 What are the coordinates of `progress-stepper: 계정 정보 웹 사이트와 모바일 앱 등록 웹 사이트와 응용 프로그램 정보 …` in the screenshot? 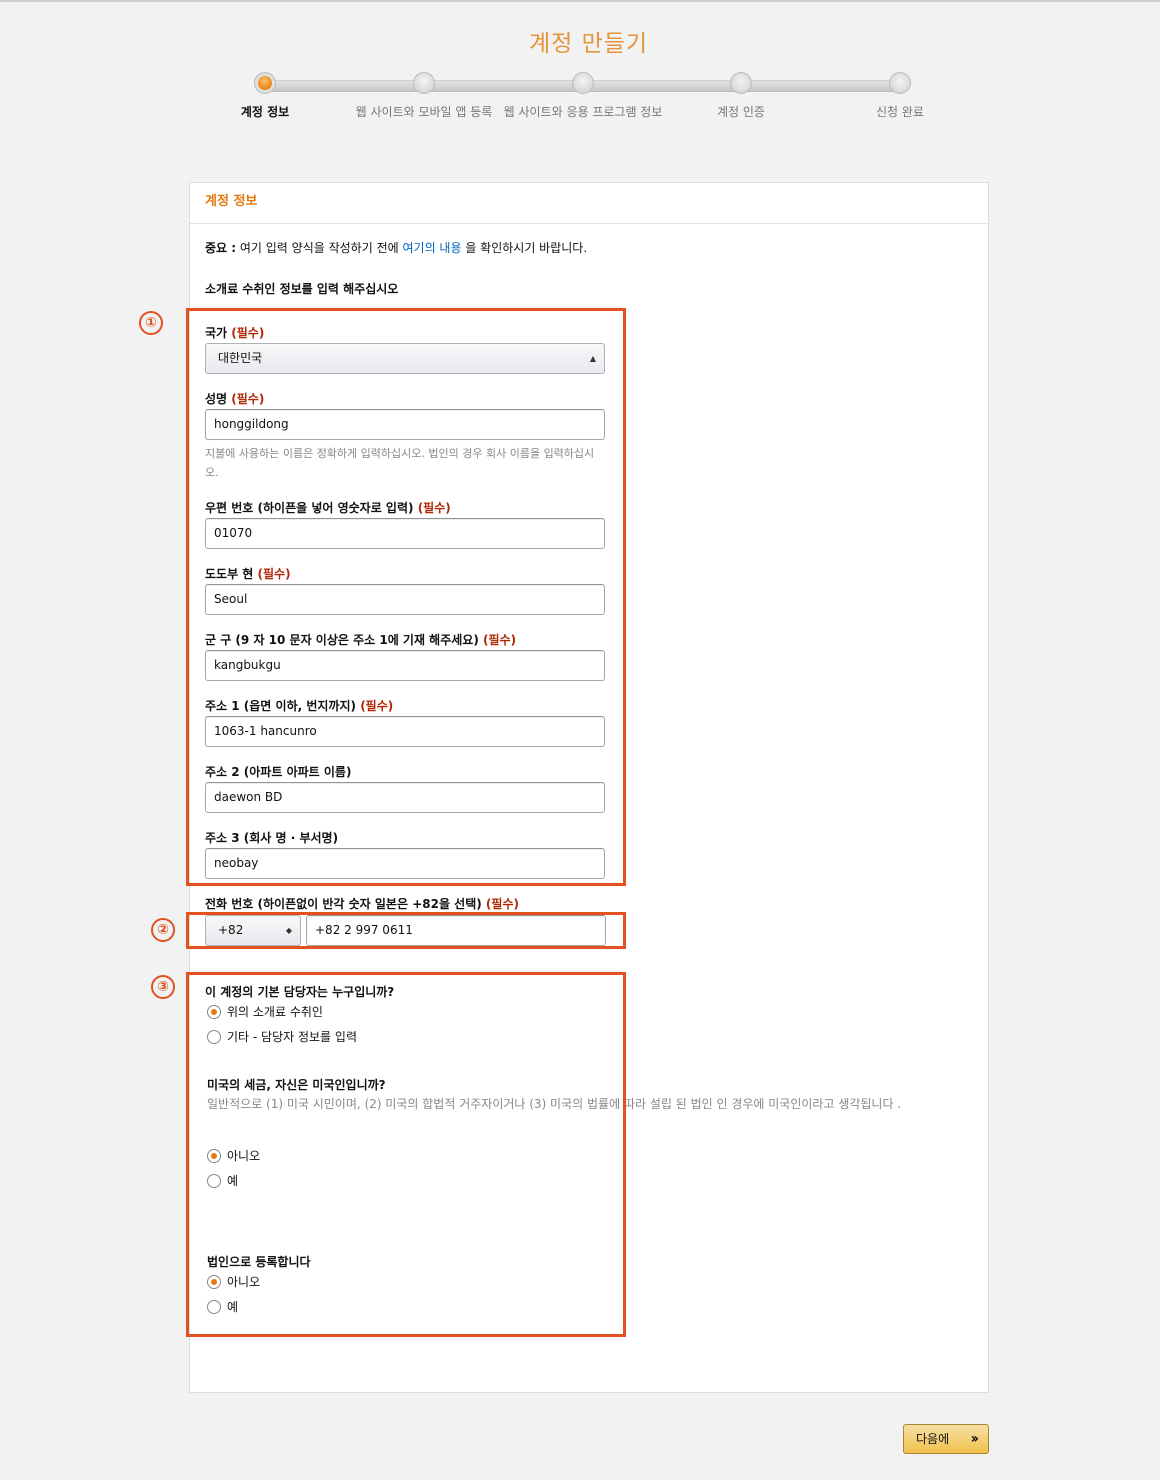 It's located at (580, 112).